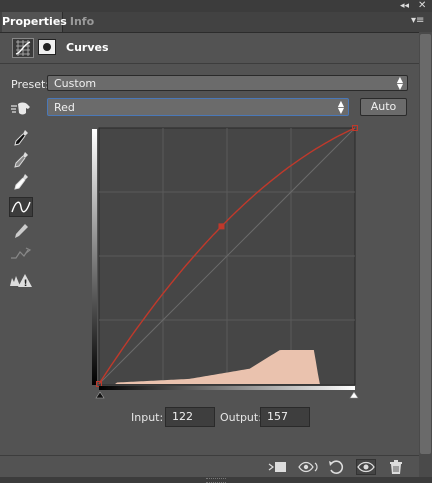 The image size is (432, 483). What do you see at coordinates (23, 48) in the screenshot?
I see `curves-adjustment-icon` at bounding box center [23, 48].